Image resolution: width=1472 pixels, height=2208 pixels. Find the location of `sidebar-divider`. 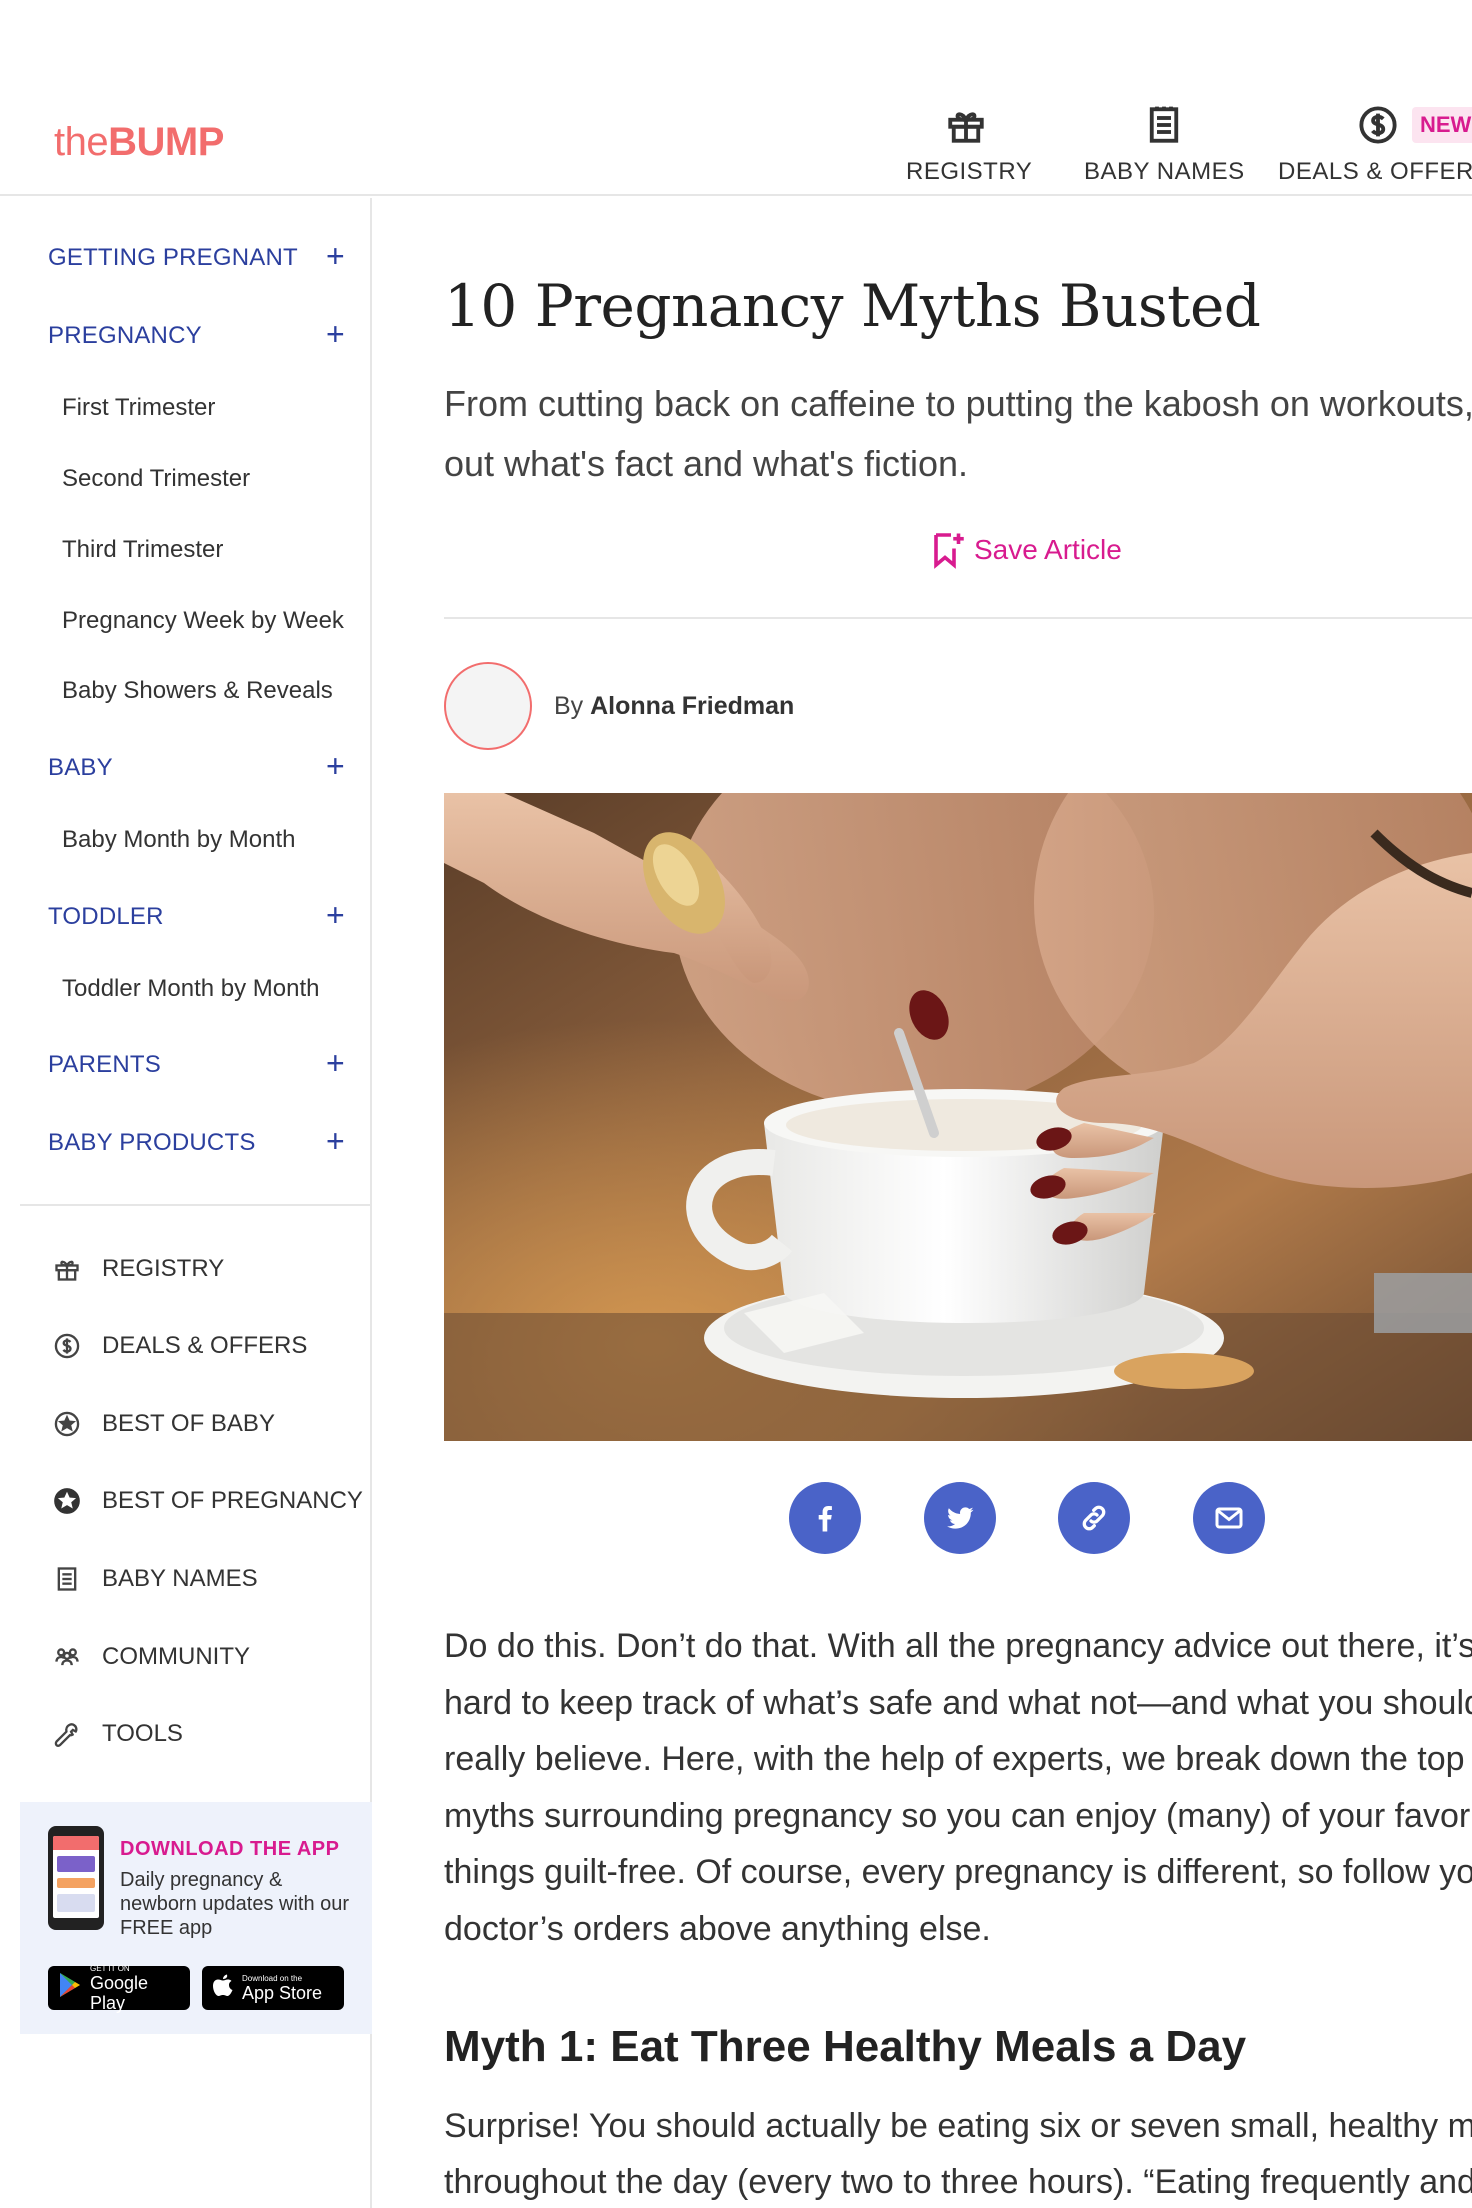

sidebar-divider is located at coordinates (196, 1205).